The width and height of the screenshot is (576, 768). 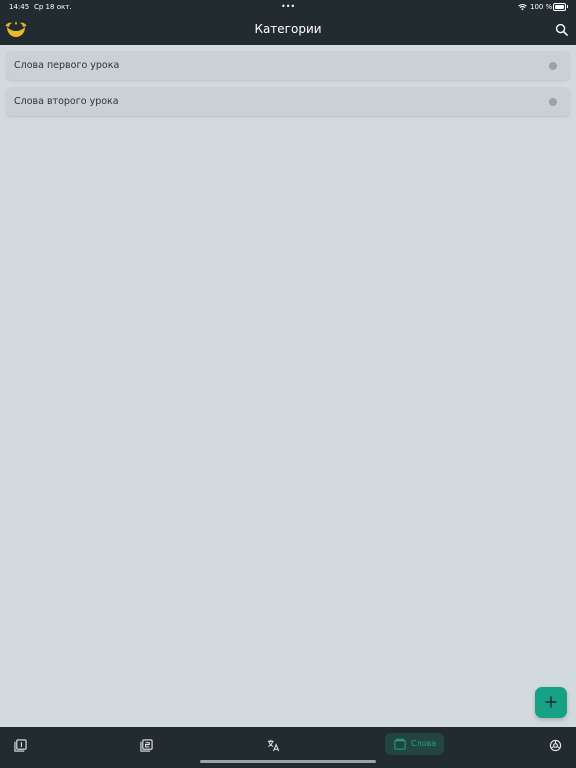 I want to click on status-time: 14:45, so click(x=19, y=7).